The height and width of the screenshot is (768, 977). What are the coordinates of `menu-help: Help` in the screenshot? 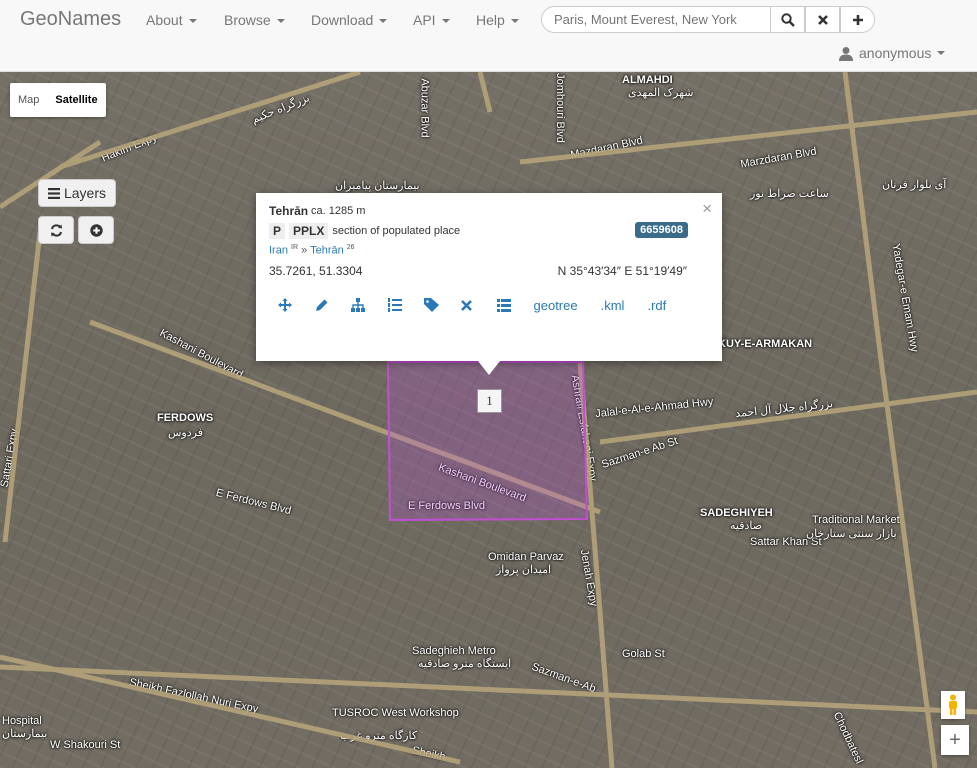 It's located at (497, 20).